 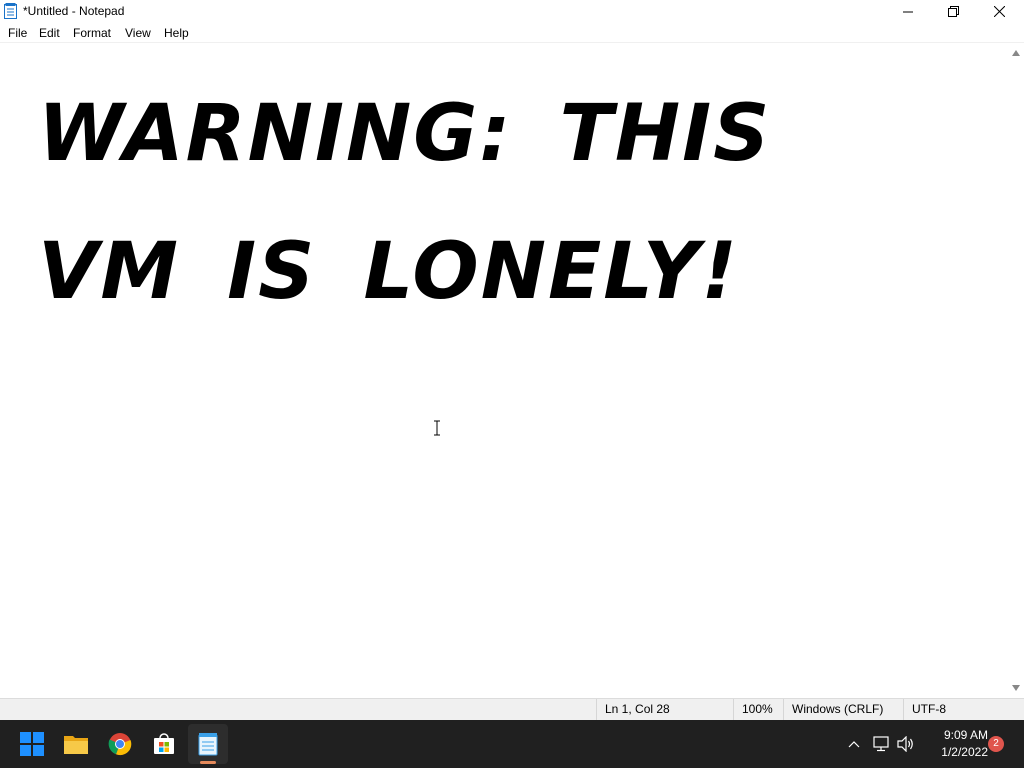 I want to click on start-button, so click(x=32, y=744).